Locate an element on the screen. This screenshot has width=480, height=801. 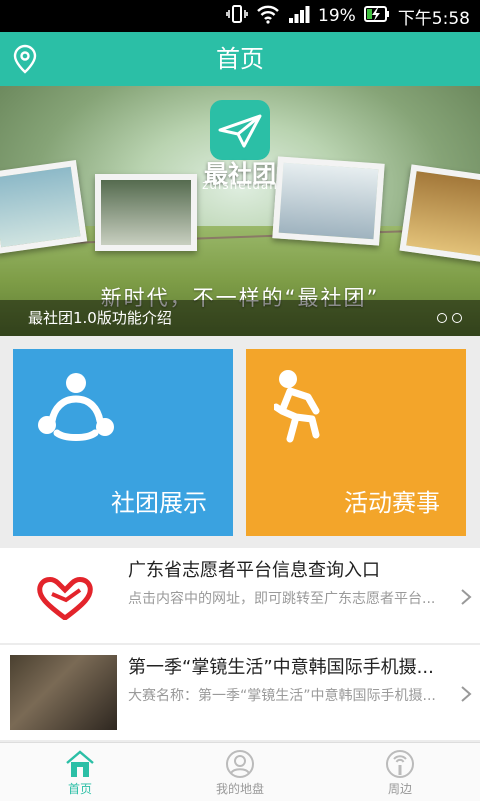
events-tile: 活动赛事 is located at coordinates (356, 442).